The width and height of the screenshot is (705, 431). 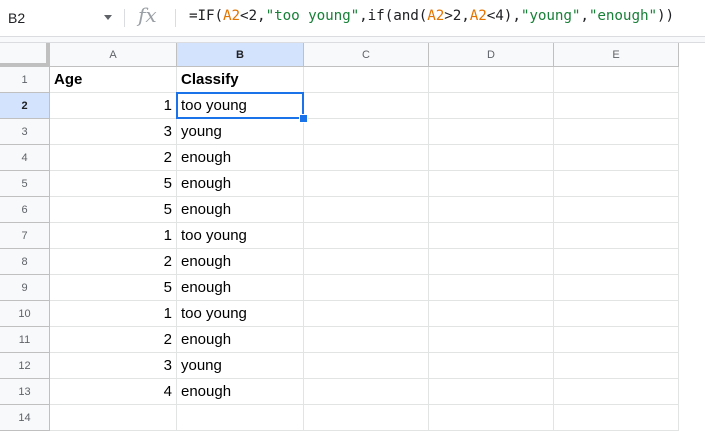 I want to click on formula-token: )), so click(x=665, y=16).